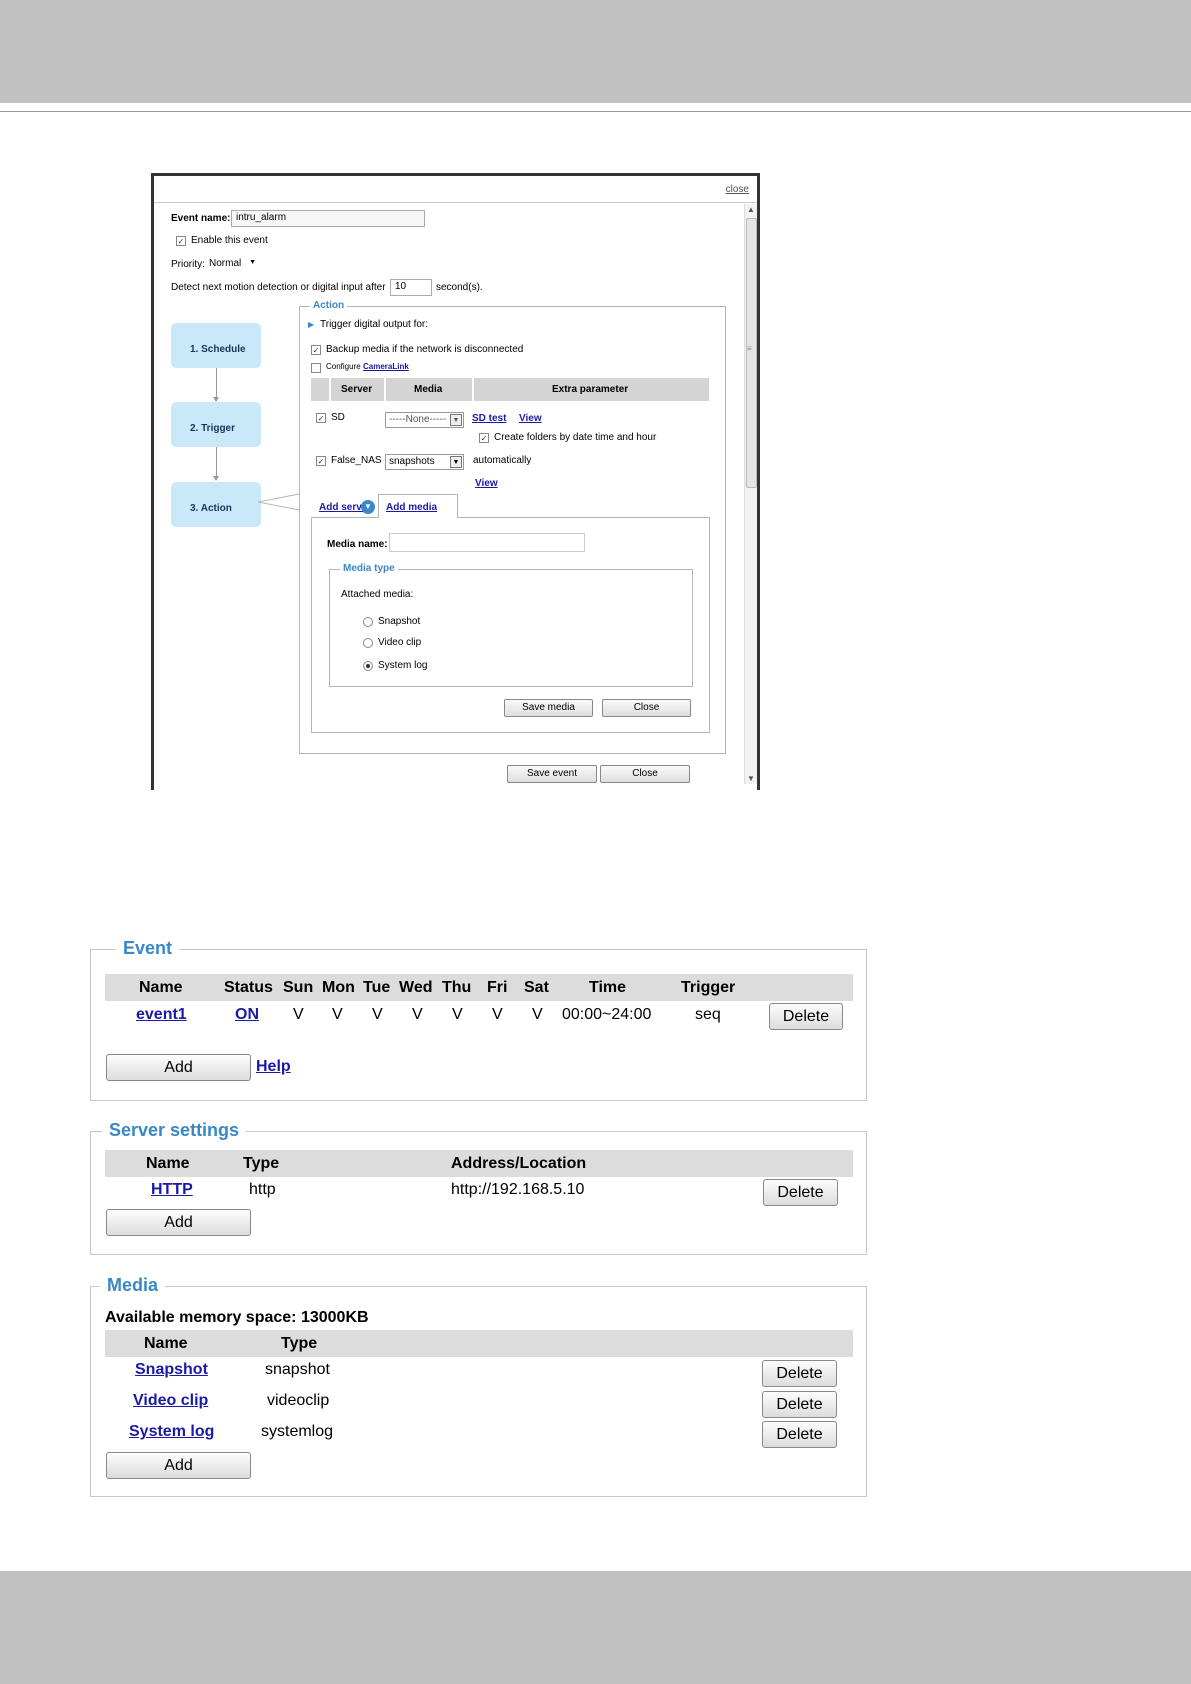 This screenshot has height=1684, width=1191. Describe the element at coordinates (316, 368) in the screenshot. I see `configure-cameralink-checkbox` at that location.